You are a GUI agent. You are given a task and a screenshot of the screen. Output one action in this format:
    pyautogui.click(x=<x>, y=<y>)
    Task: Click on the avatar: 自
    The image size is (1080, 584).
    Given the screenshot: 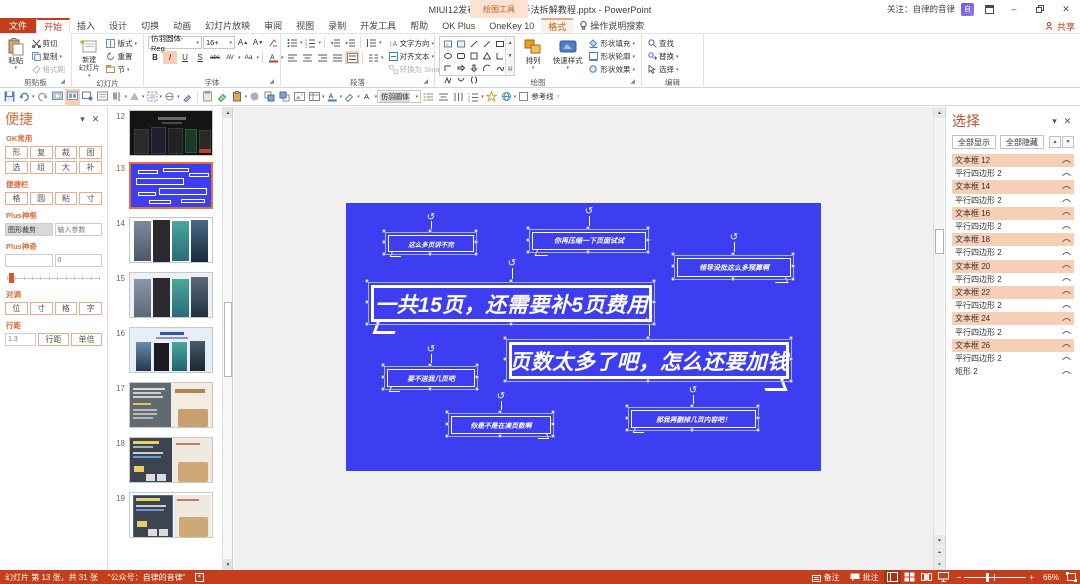 What is the action you would take?
    pyautogui.click(x=967, y=9)
    